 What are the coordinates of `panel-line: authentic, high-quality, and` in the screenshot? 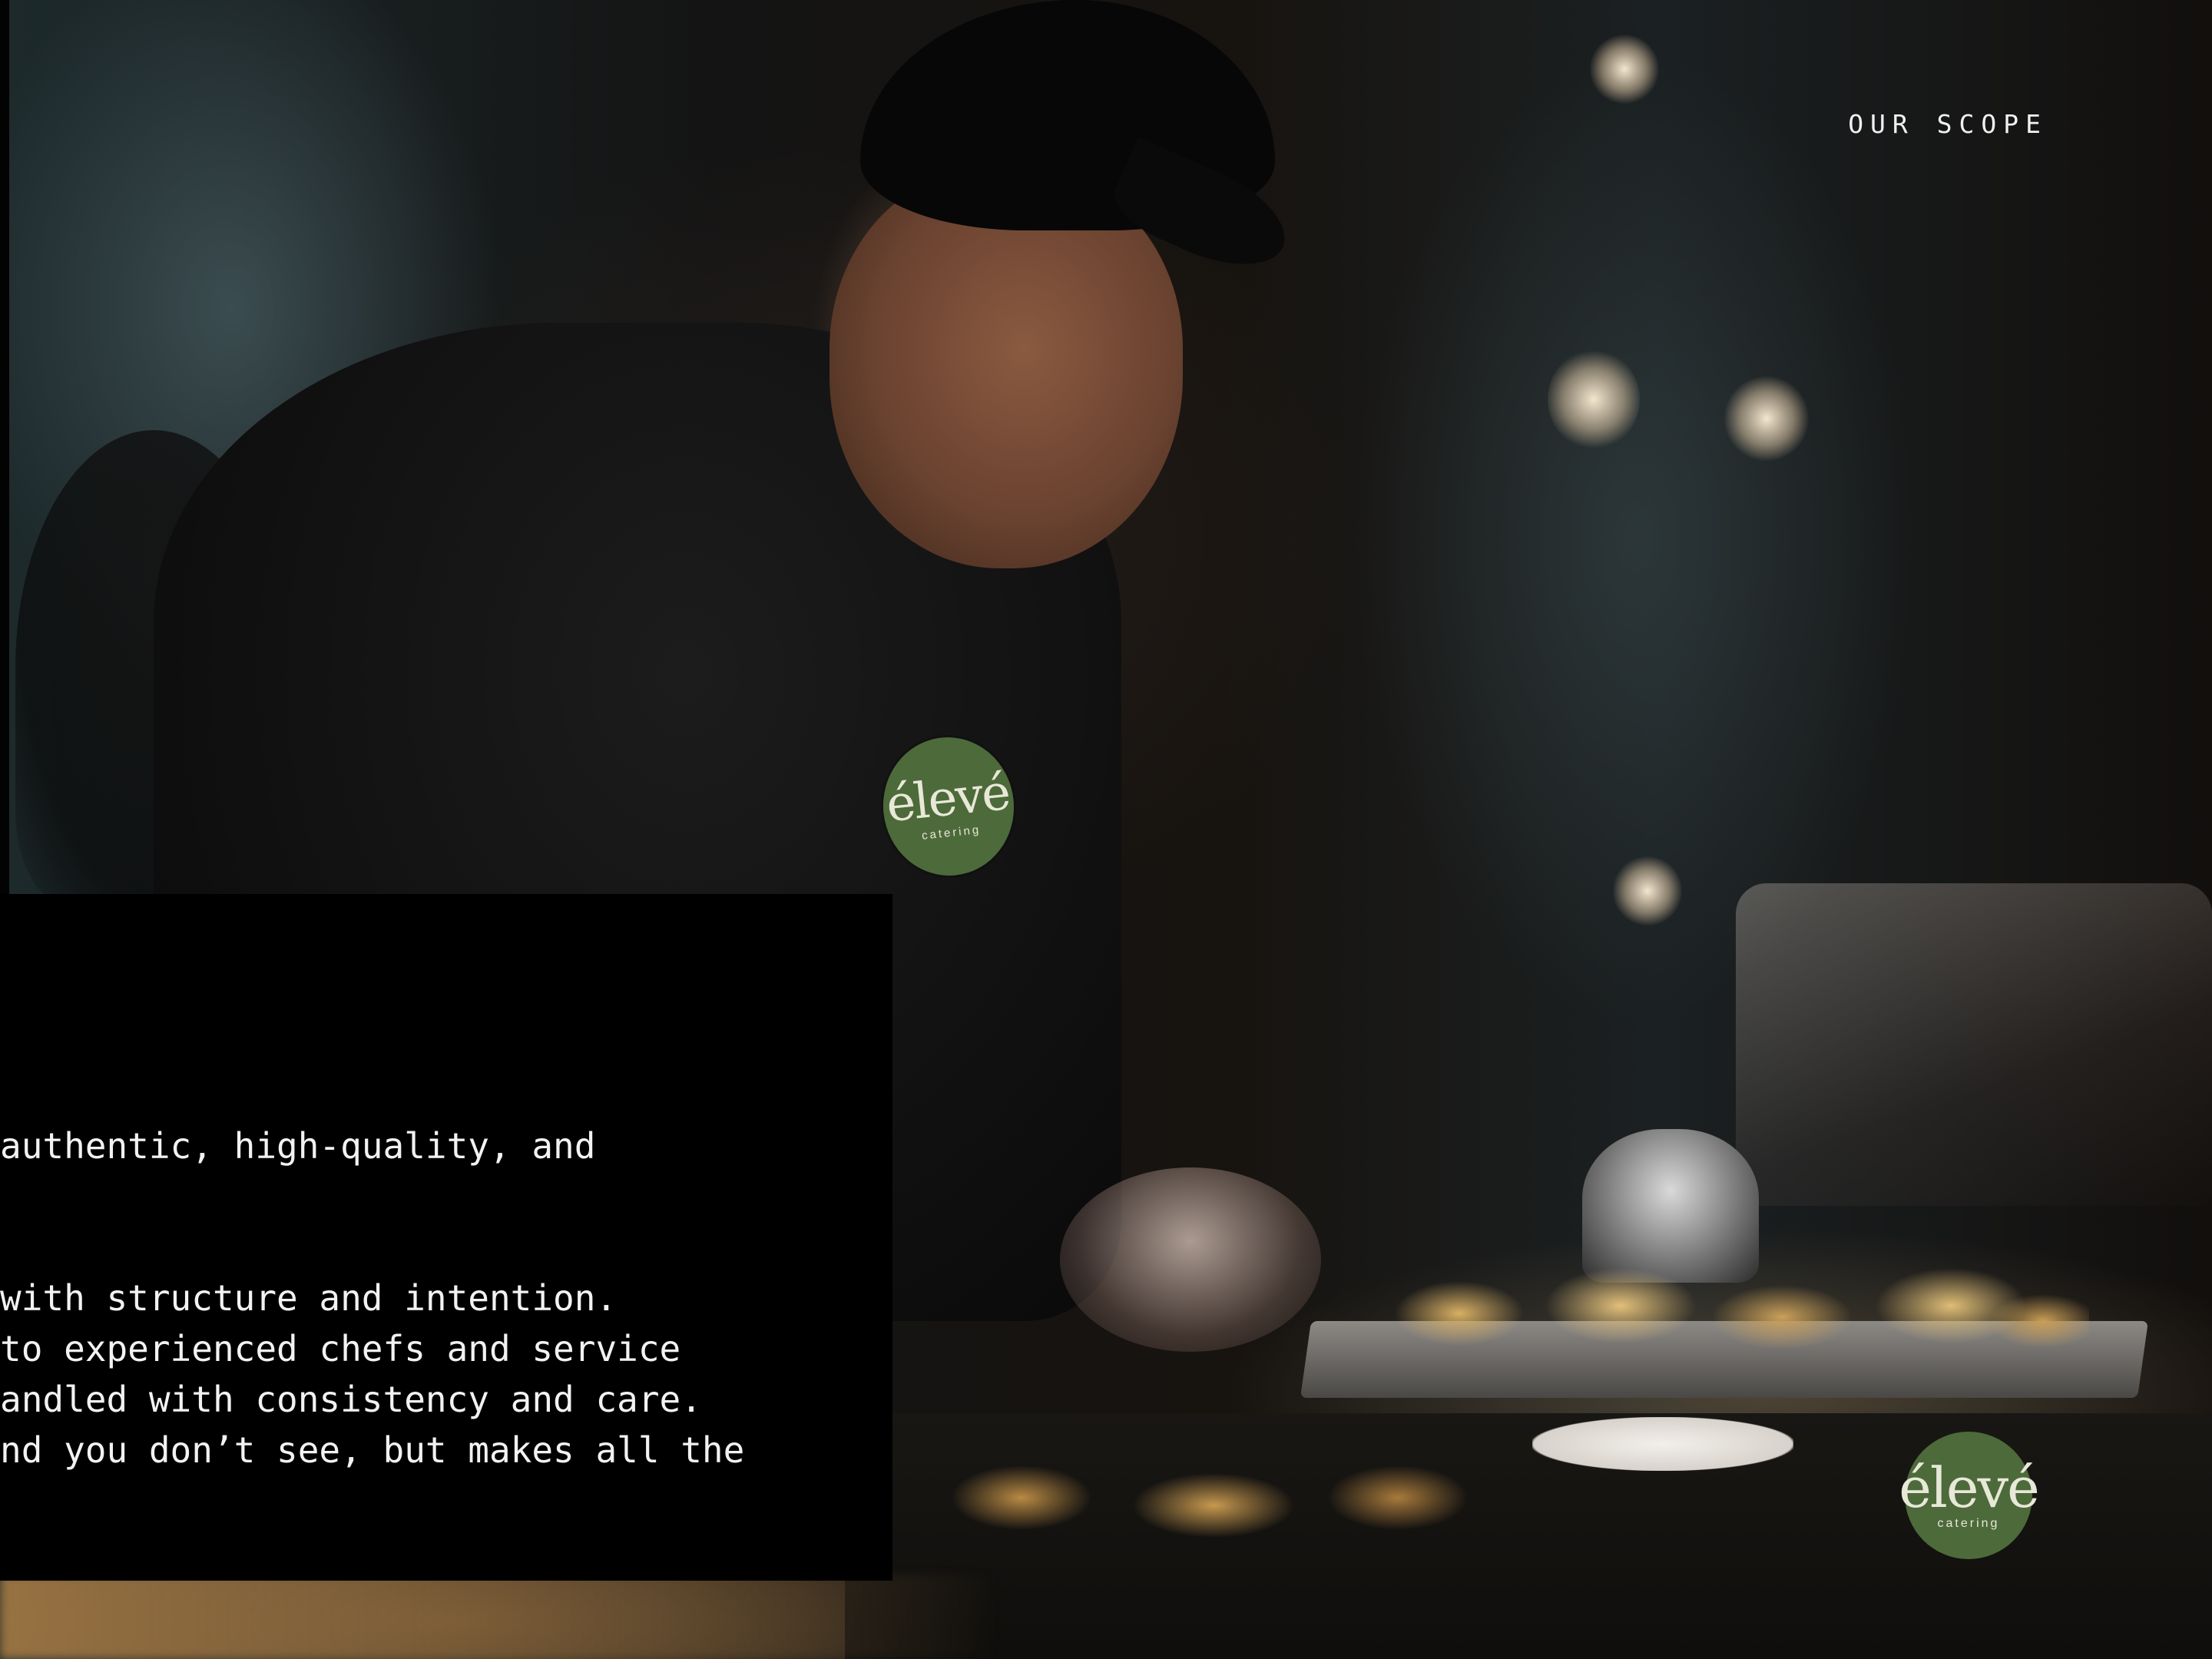 It's located at (298, 1146).